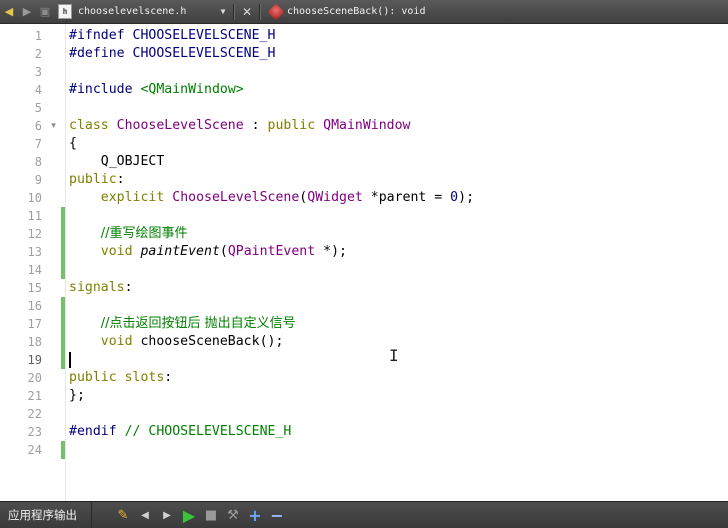 The image size is (728, 528). I want to click on line-number: 3, so click(38, 72).